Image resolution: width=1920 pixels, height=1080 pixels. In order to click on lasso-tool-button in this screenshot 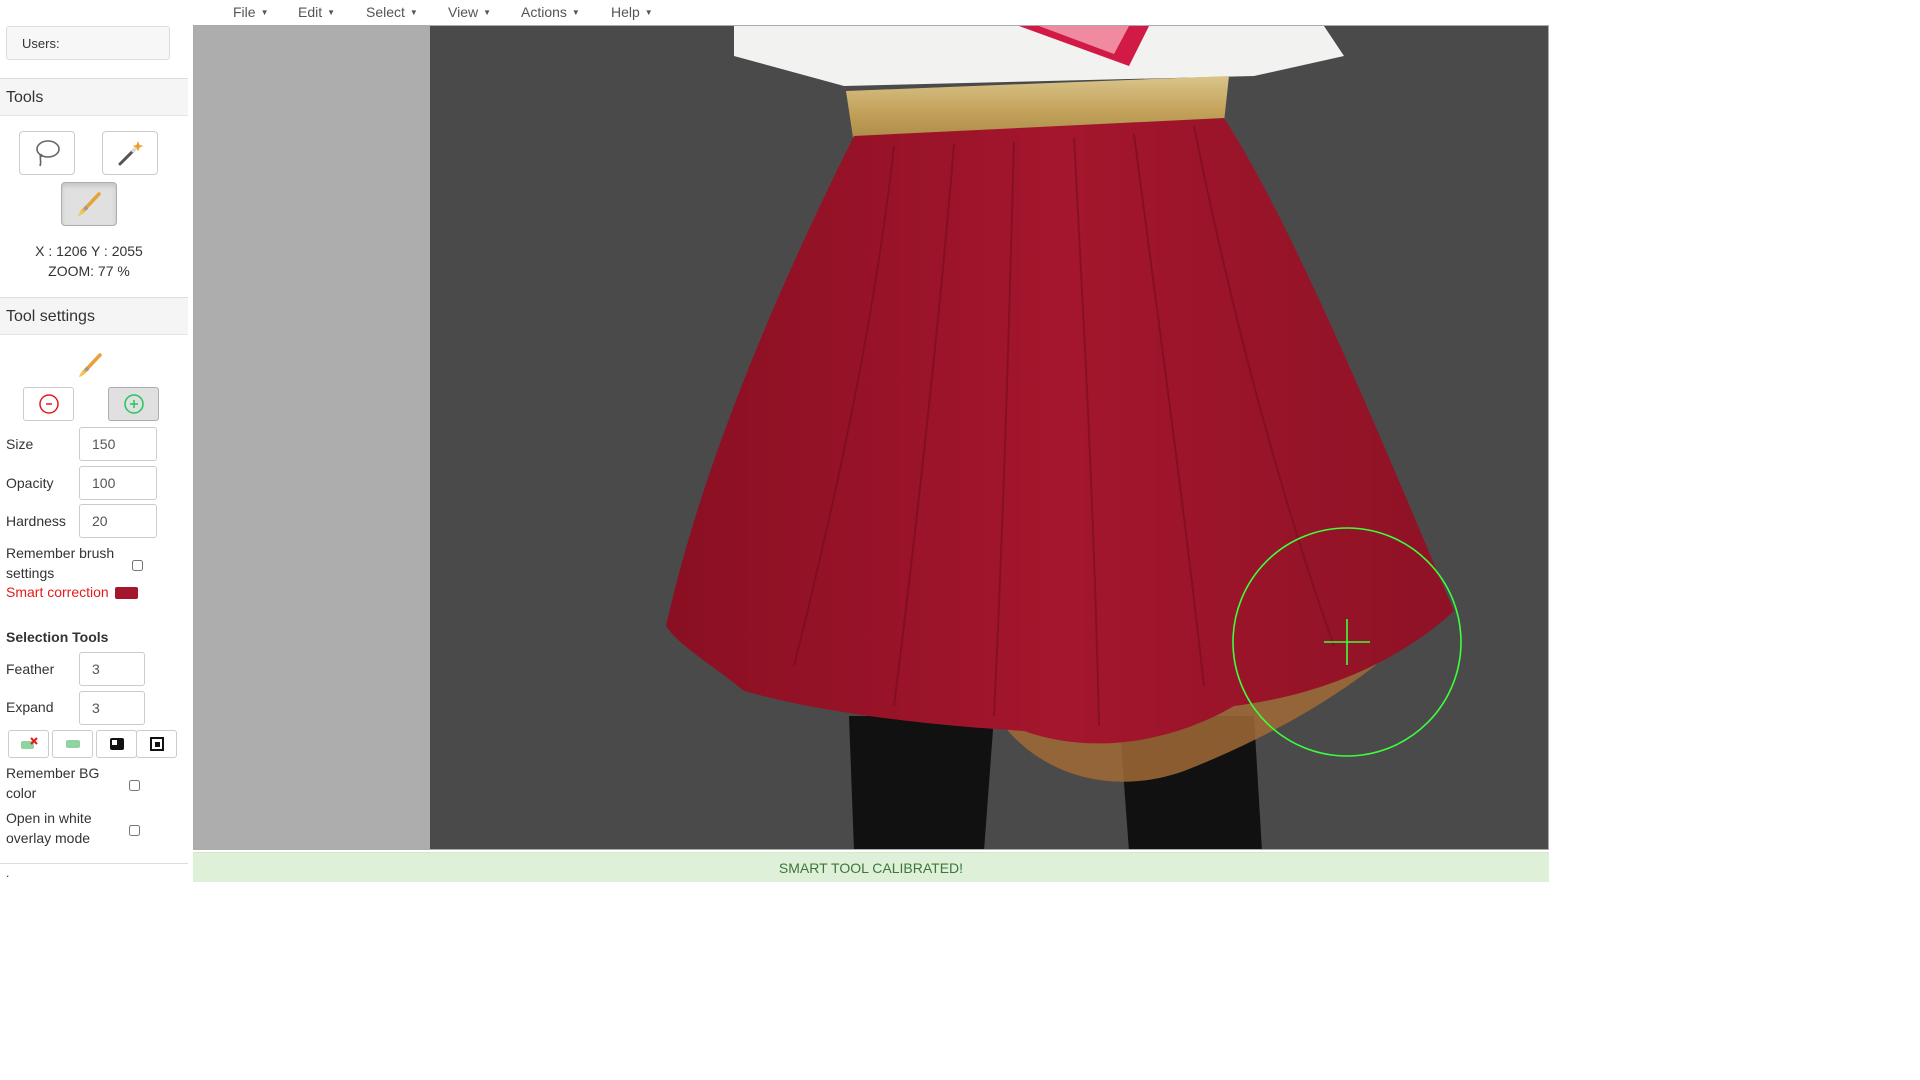, I will do `click(47, 153)`.